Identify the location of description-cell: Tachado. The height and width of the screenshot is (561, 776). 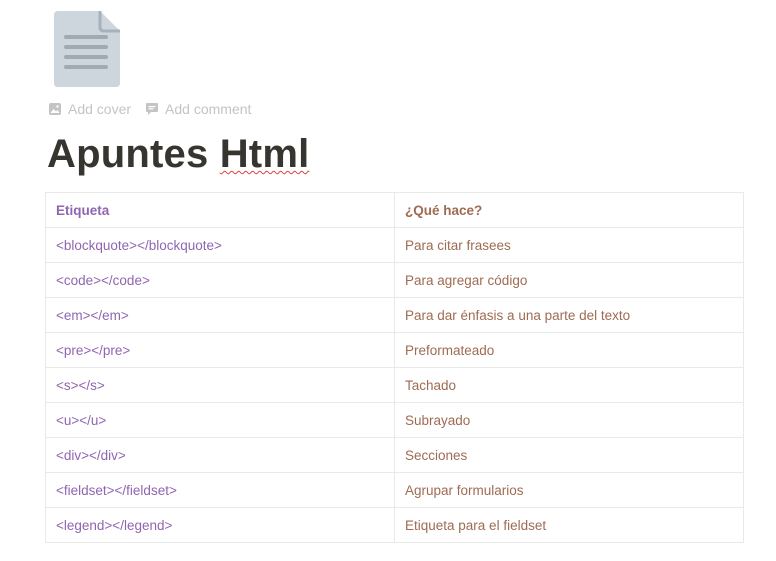
(569, 385).